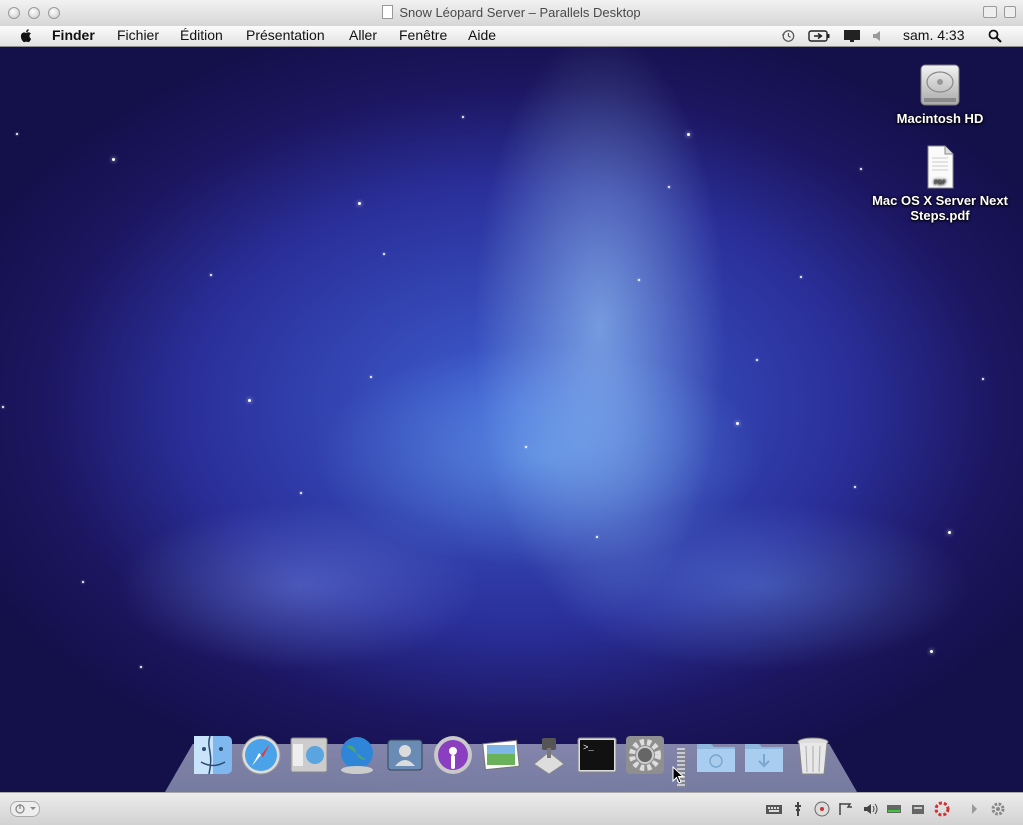 Image resolution: width=1023 pixels, height=825 pixels. Describe the element at coordinates (597, 755) in the screenshot. I see `terminal-icon: >_` at that location.